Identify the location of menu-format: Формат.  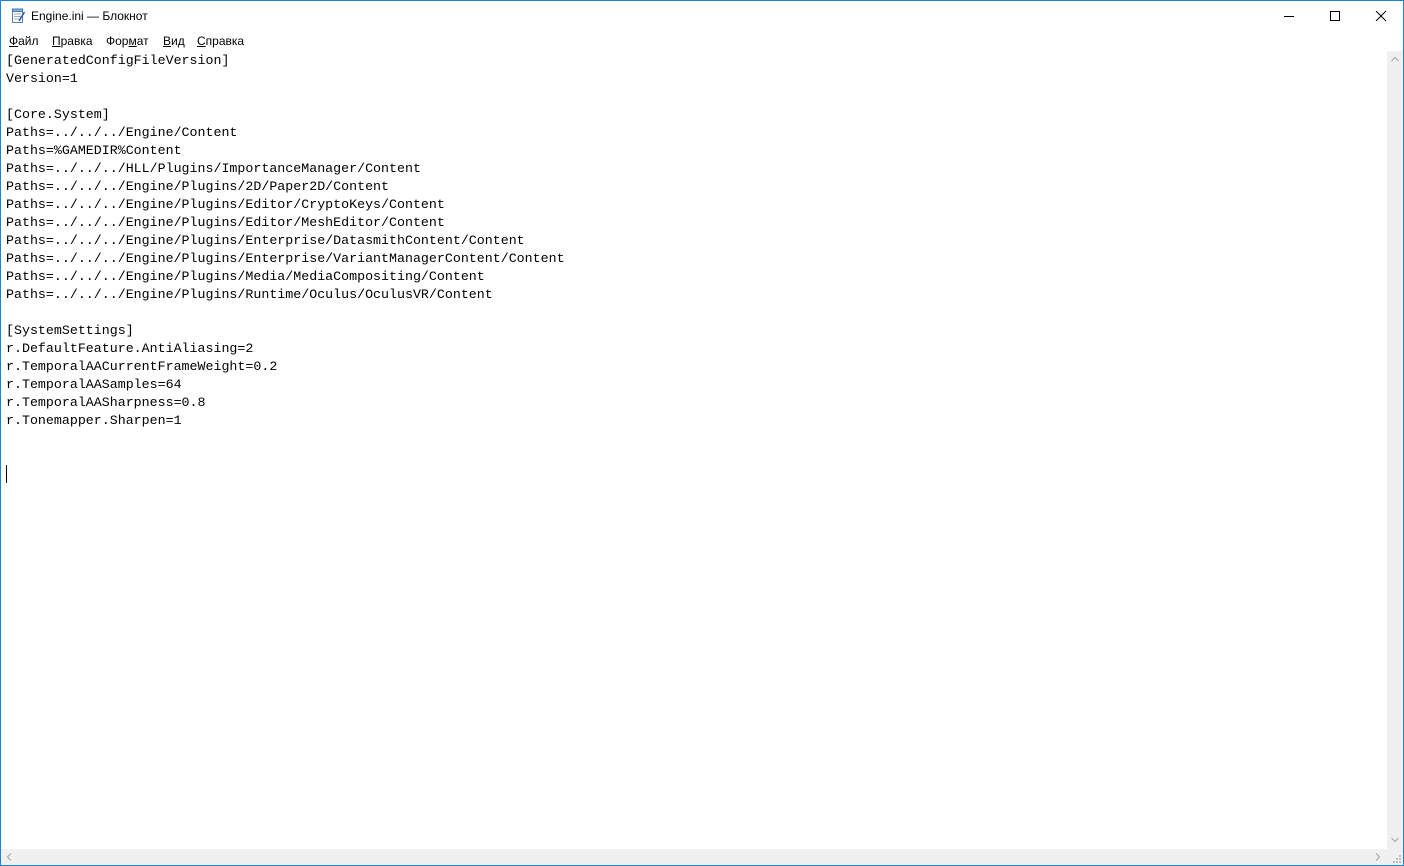
(127, 41).